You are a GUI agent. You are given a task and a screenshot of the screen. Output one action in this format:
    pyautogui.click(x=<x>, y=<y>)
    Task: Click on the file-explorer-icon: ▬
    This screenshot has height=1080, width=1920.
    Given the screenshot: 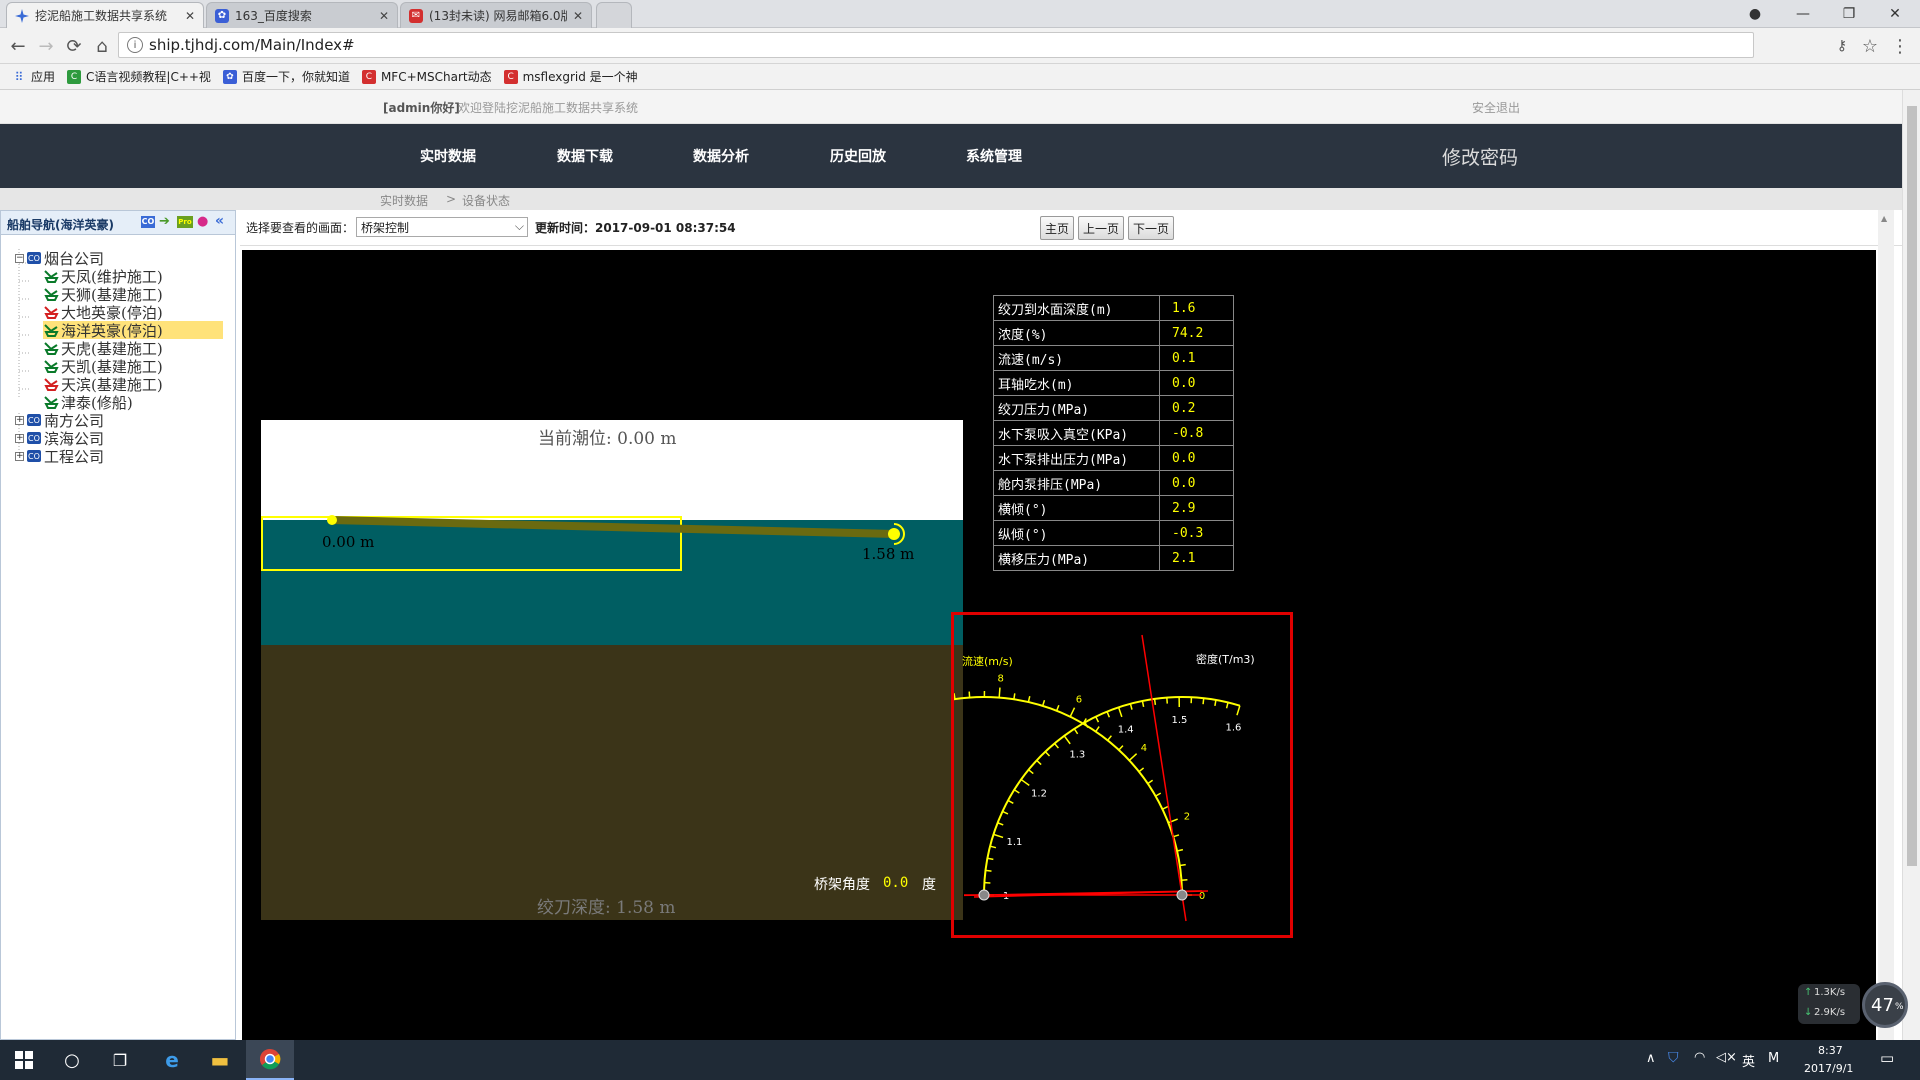 What is the action you would take?
    pyautogui.click(x=220, y=1060)
    